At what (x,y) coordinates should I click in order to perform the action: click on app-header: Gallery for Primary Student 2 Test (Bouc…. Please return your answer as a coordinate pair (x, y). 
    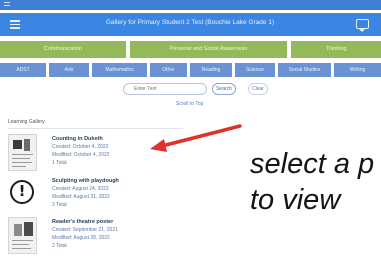
    Looking at the image, I should click on (190, 24).